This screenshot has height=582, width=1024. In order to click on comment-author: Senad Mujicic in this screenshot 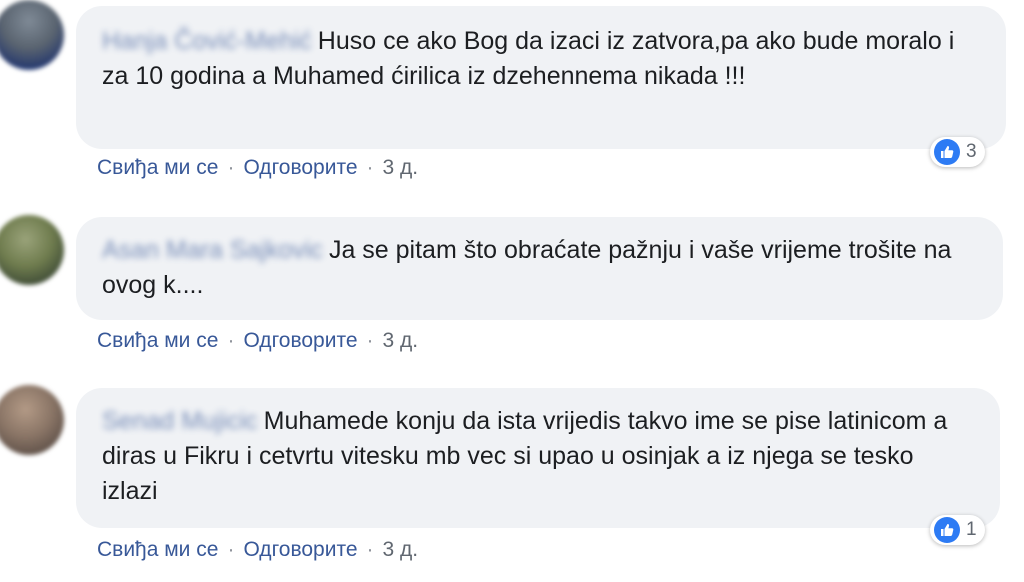, I will do `click(180, 421)`.